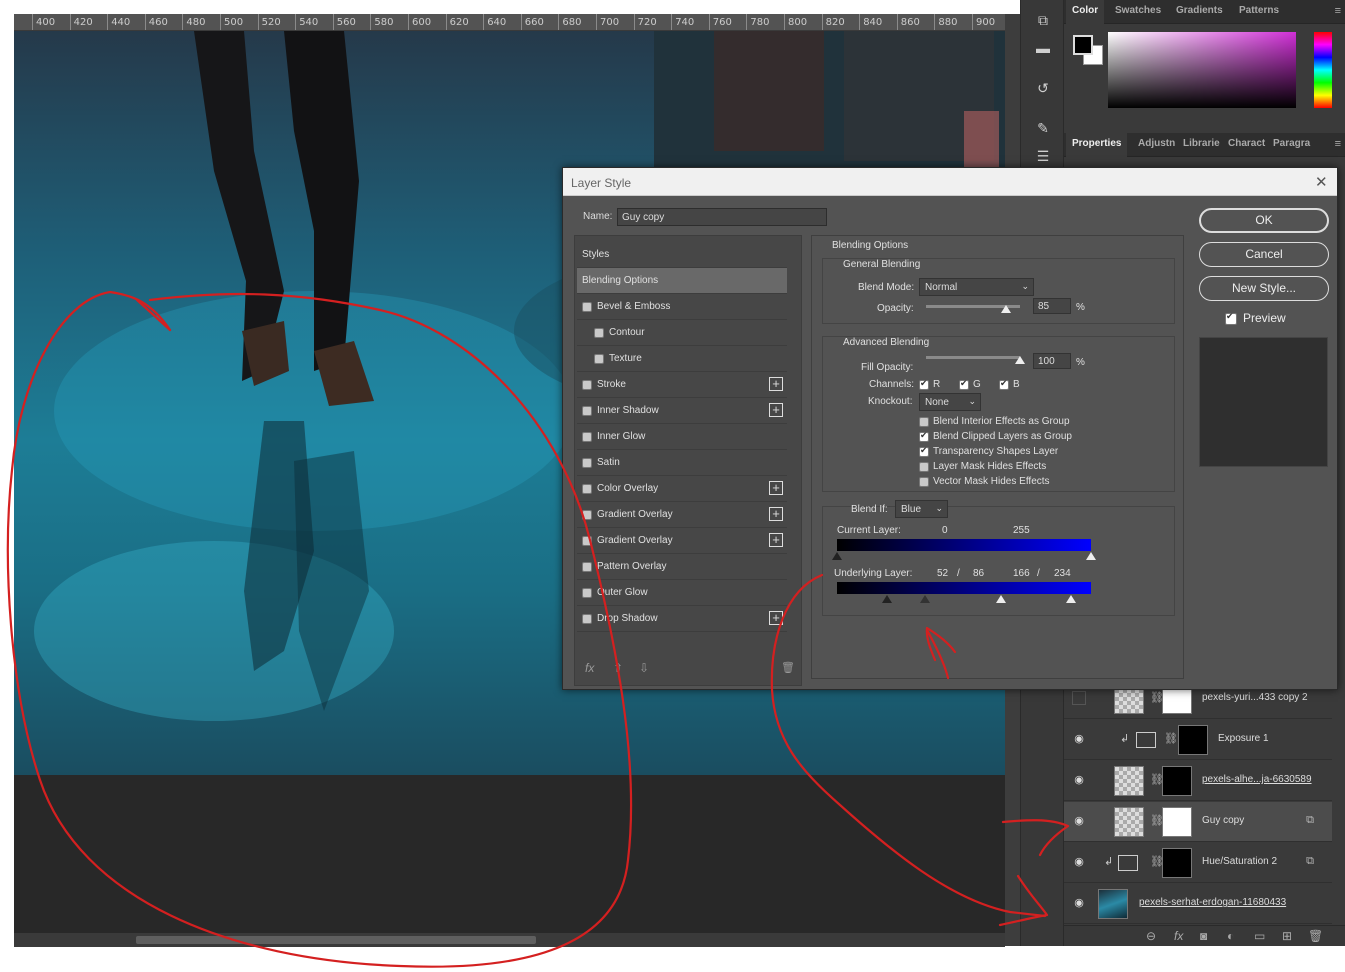 The height and width of the screenshot is (972, 1345). I want to click on layer-name: Exposure 1, so click(1243, 738).